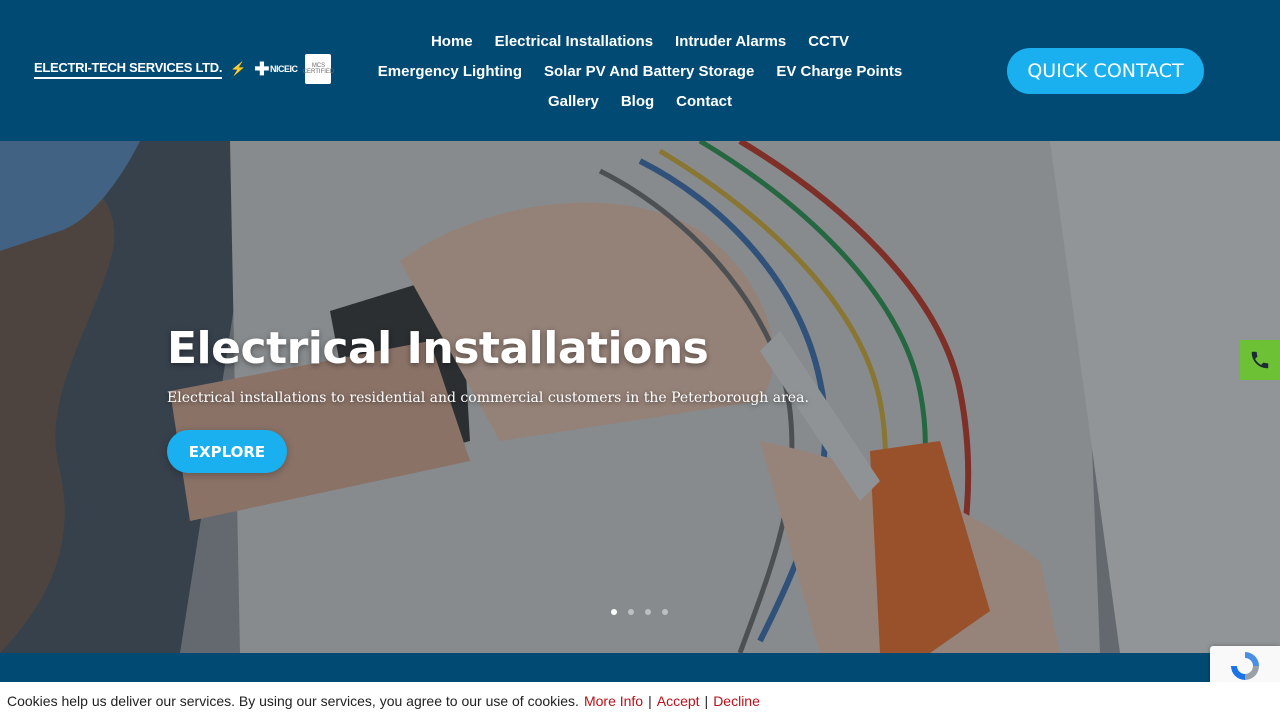  What do you see at coordinates (839, 71) in the screenshot?
I see `nav-link-ev-charge-points: EV Charge Points` at bounding box center [839, 71].